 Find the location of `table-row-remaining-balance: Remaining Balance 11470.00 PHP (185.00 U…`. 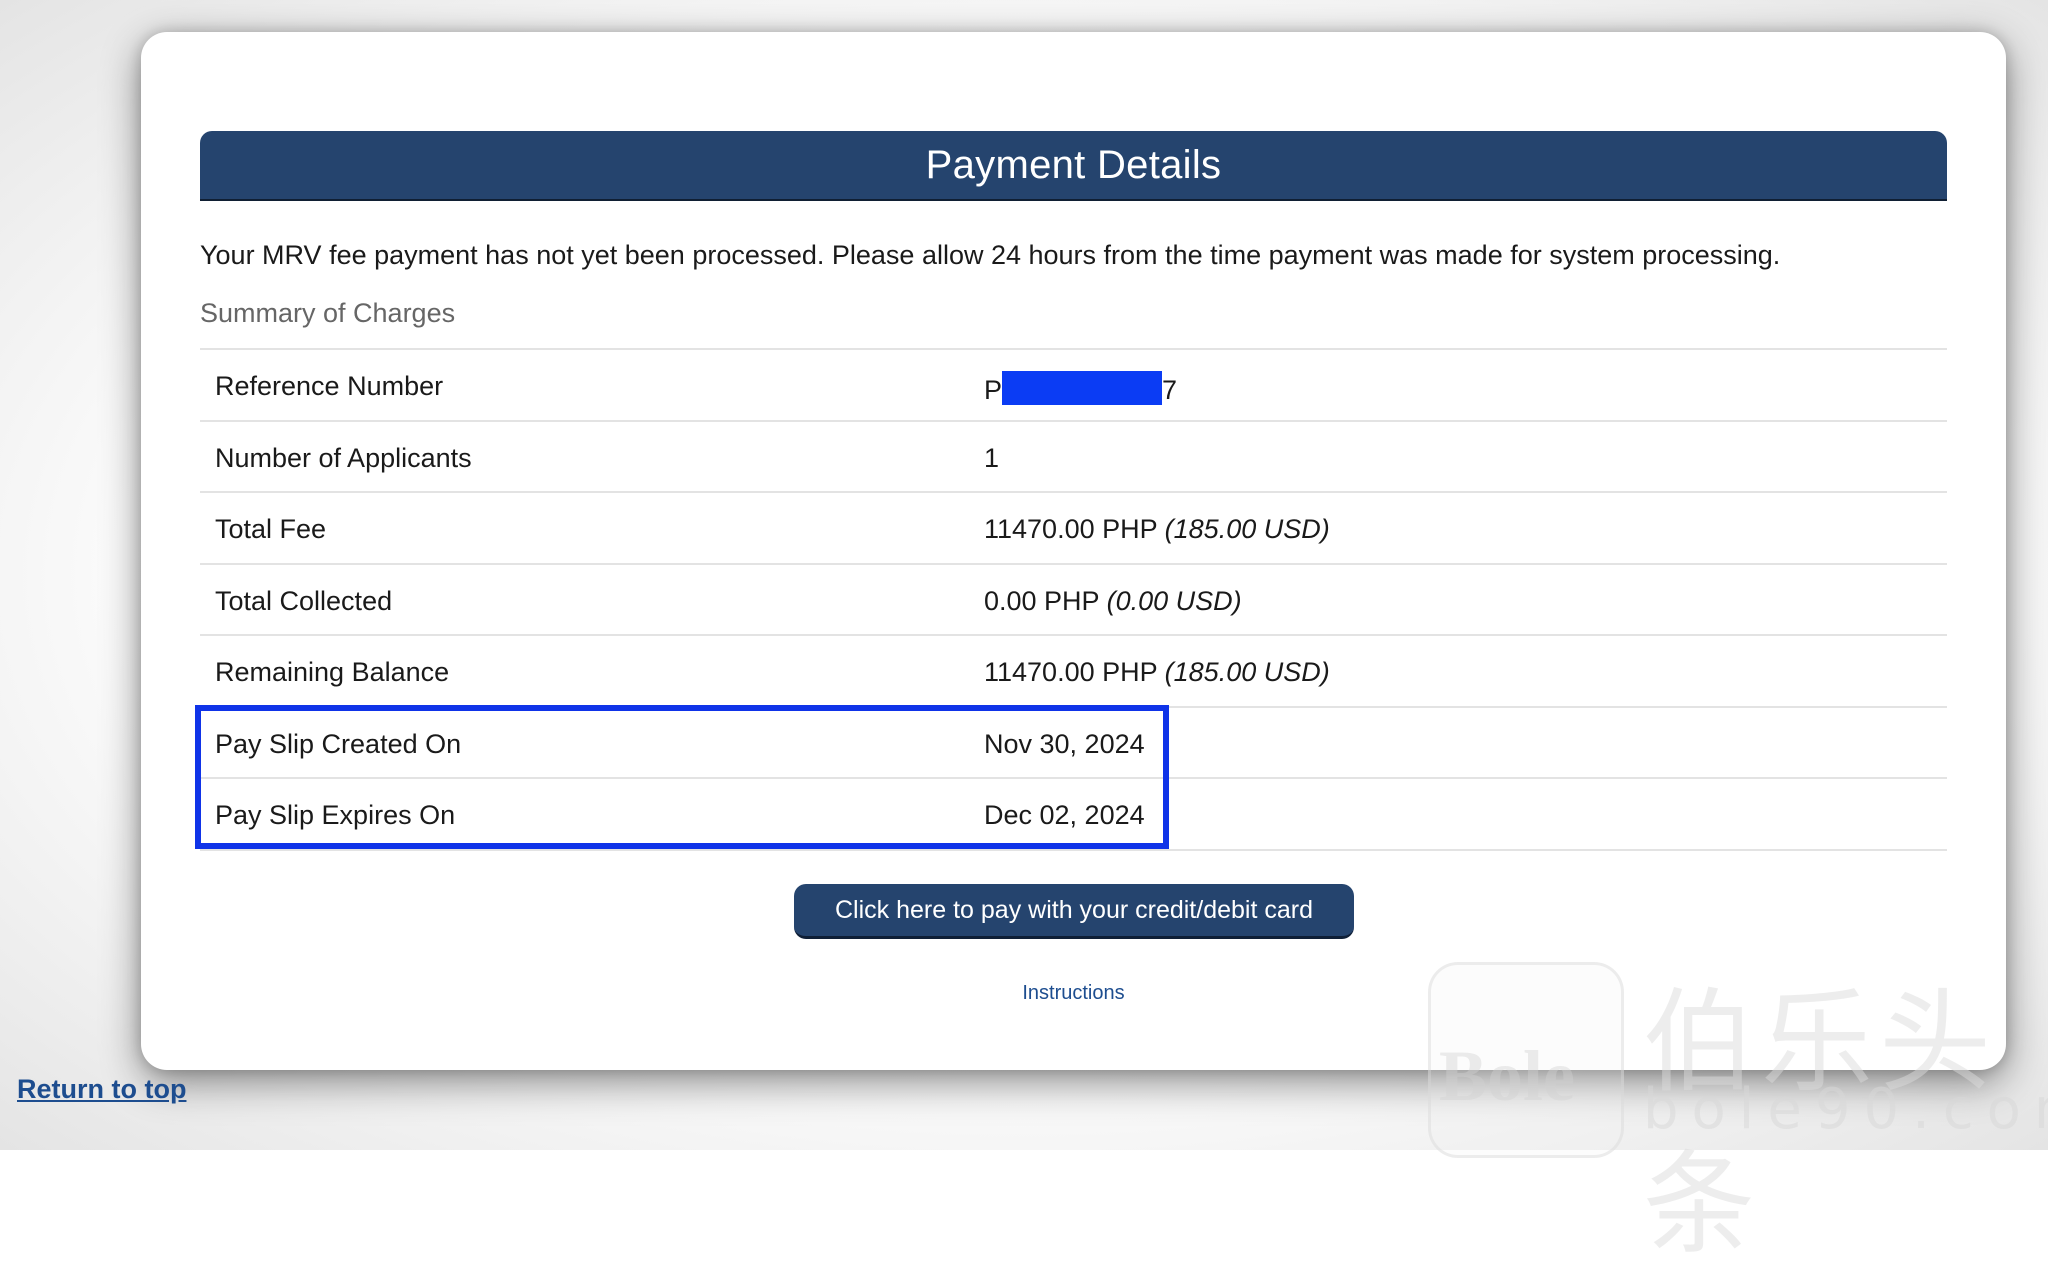

table-row-remaining-balance: Remaining Balance 11470.00 PHP (185.00 U… is located at coordinates (1073, 672).